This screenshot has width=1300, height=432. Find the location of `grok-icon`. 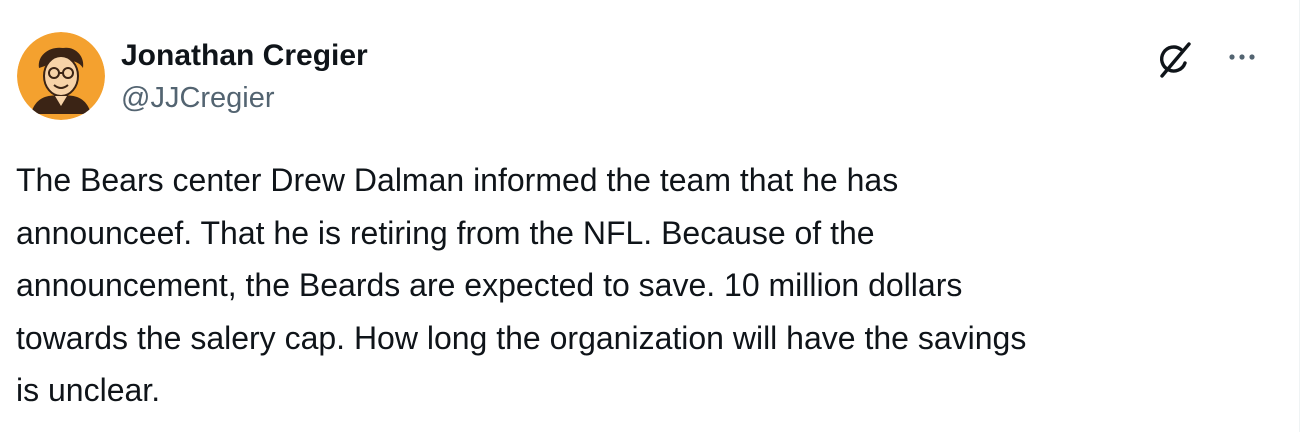

grok-icon is located at coordinates (1175, 60).